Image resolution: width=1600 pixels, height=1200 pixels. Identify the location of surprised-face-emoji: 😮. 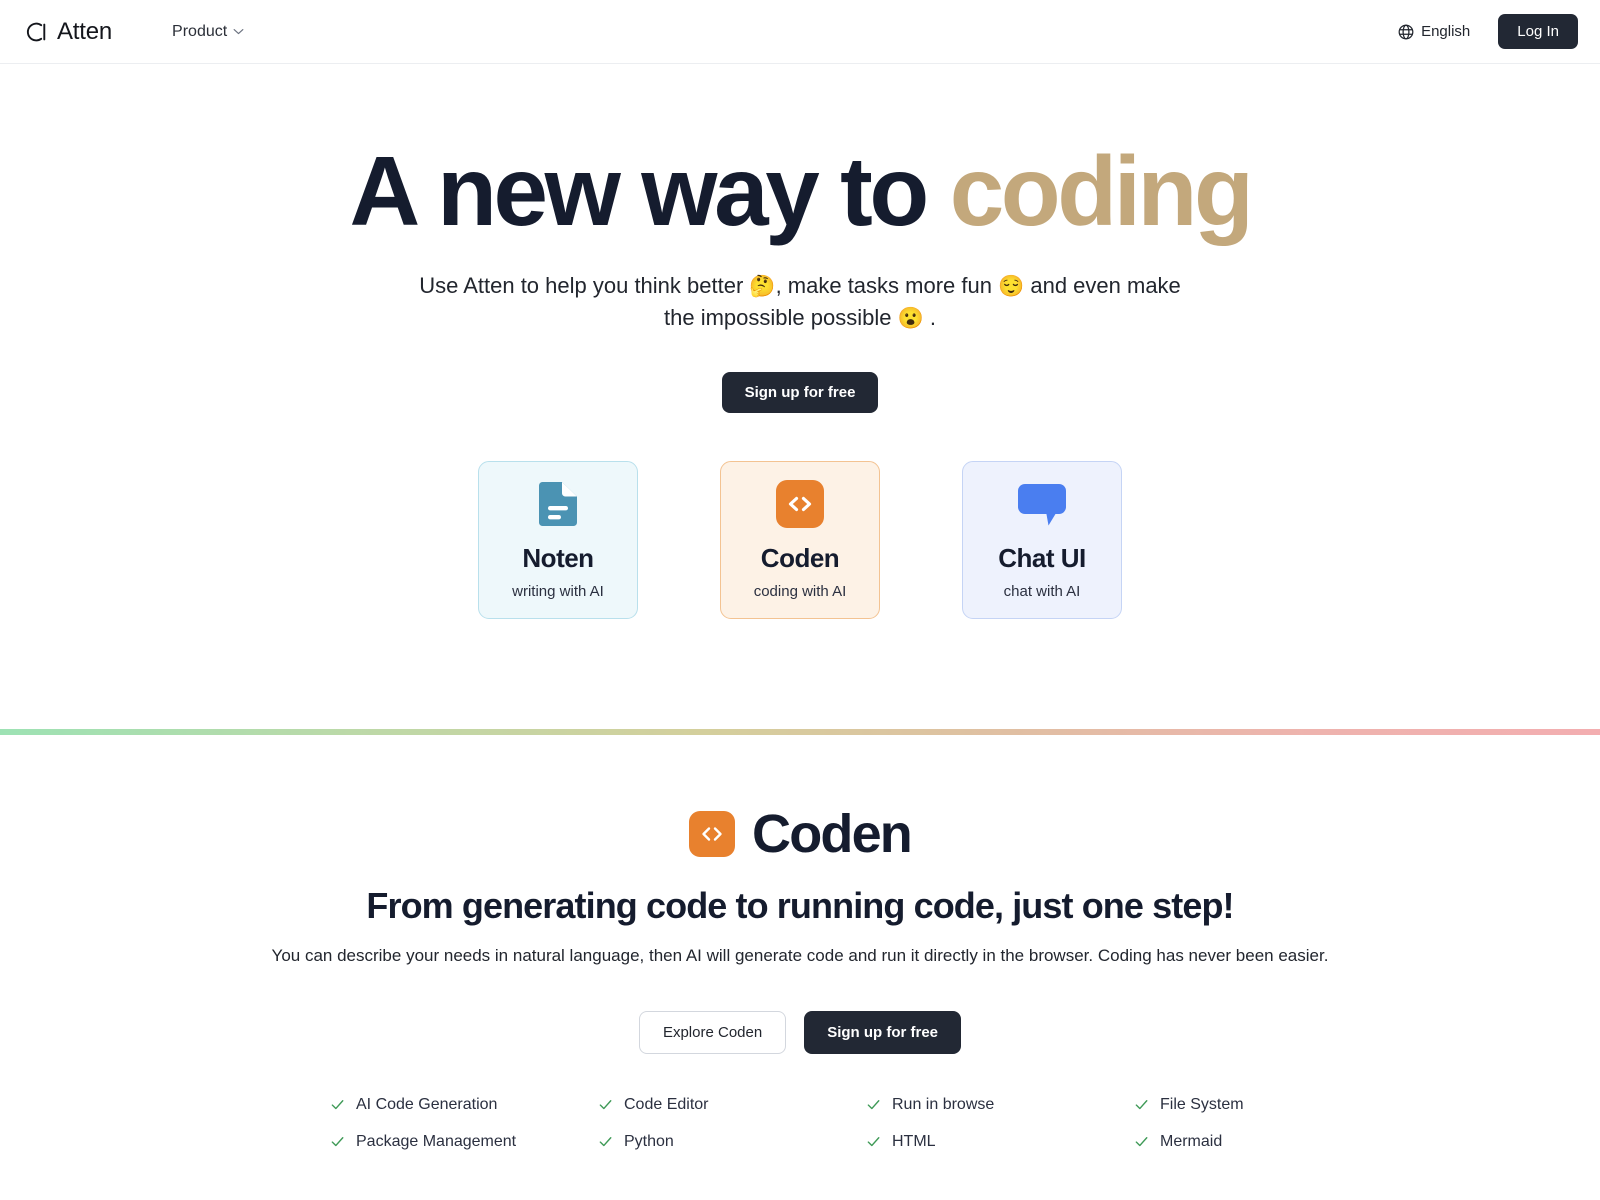
(910, 318).